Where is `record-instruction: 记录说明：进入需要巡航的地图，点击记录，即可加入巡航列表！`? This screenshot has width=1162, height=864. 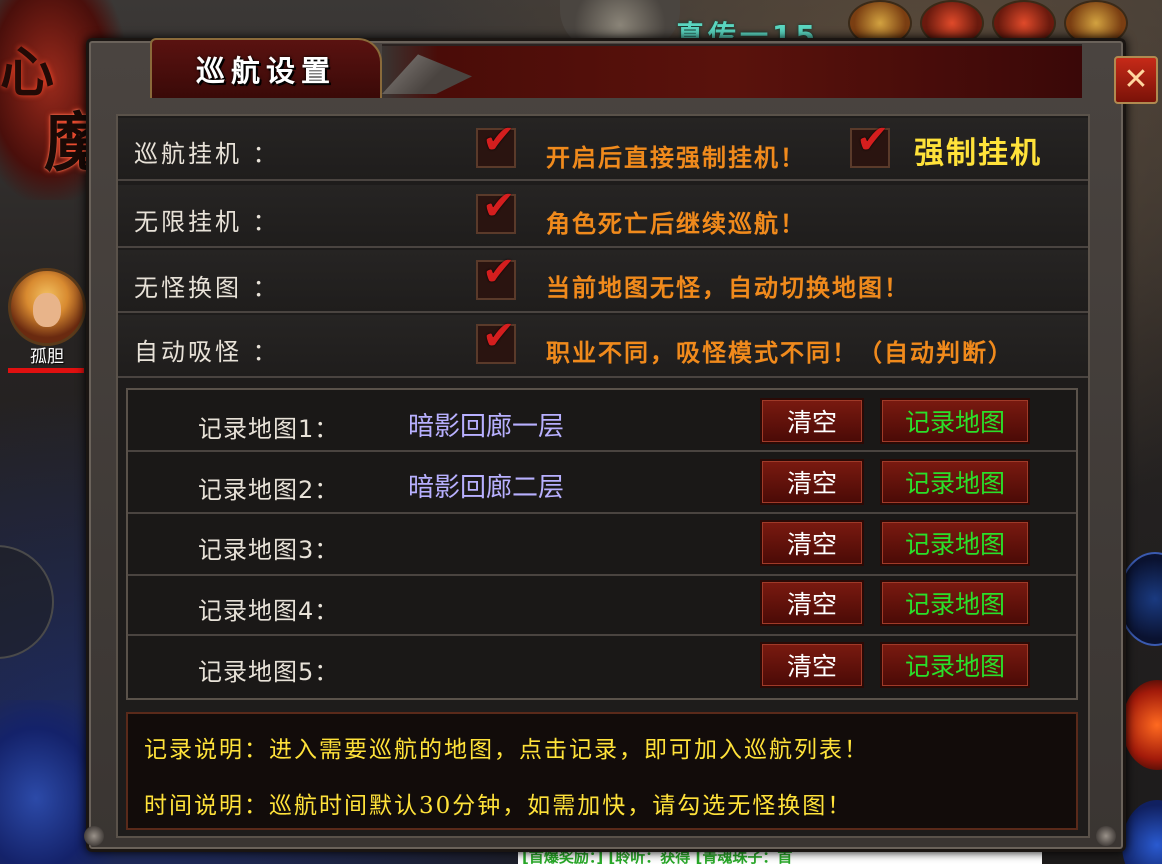
record-instruction: 记录说明：进入需要巡航的地图，点击记录，即可加入巡航列表！ is located at coordinates (506, 750).